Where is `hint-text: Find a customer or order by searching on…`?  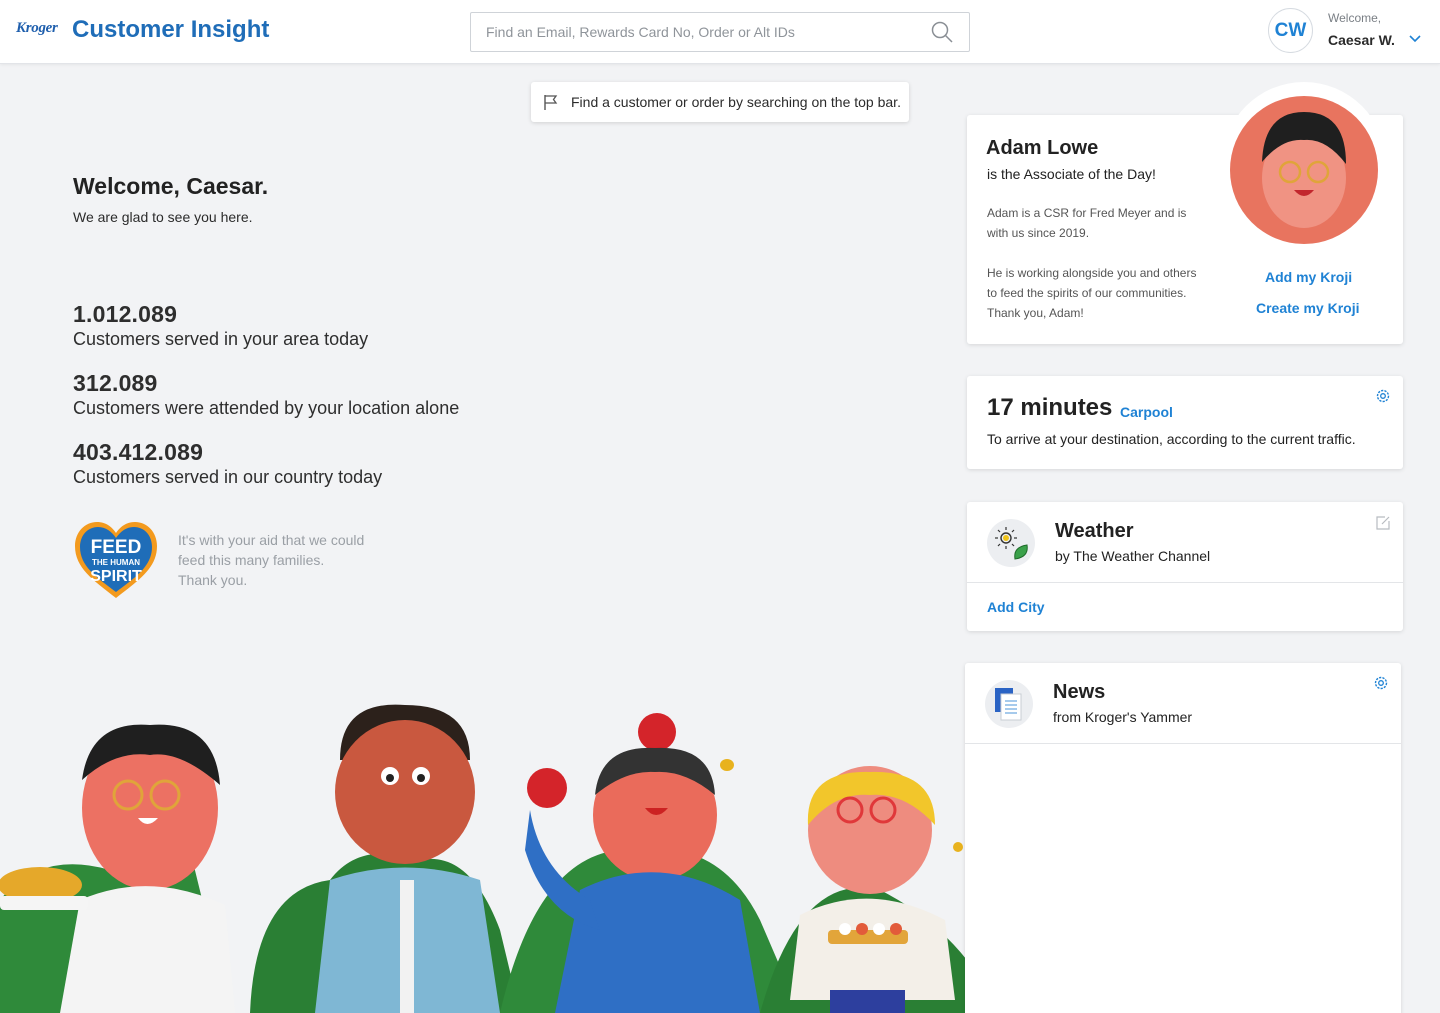 hint-text: Find a customer or order by searching on… is located at coordinates (736, 102).